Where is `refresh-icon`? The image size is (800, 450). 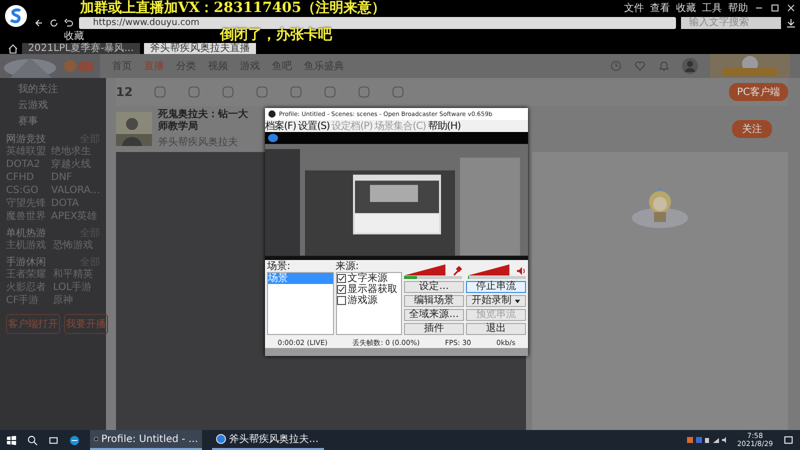
refresh-icon is located at coordinates (54, 23).